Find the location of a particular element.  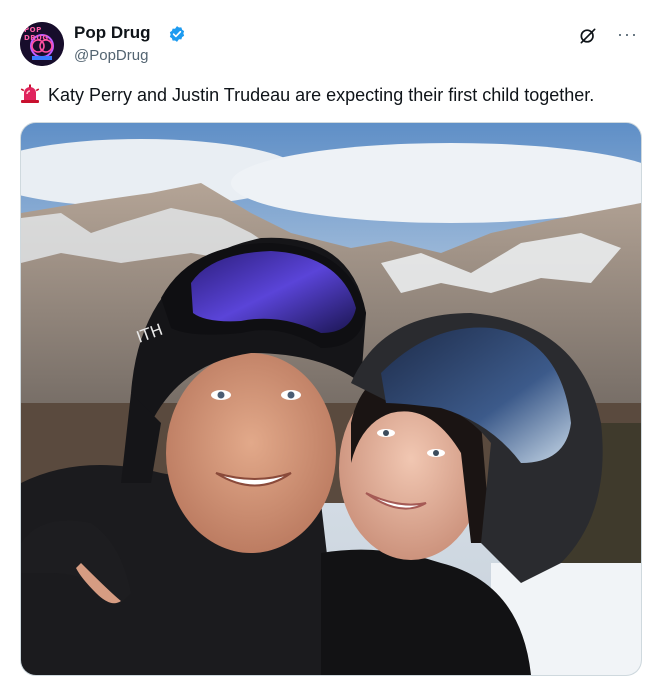

verified-badge-icon is located at coordinates (177, 34).